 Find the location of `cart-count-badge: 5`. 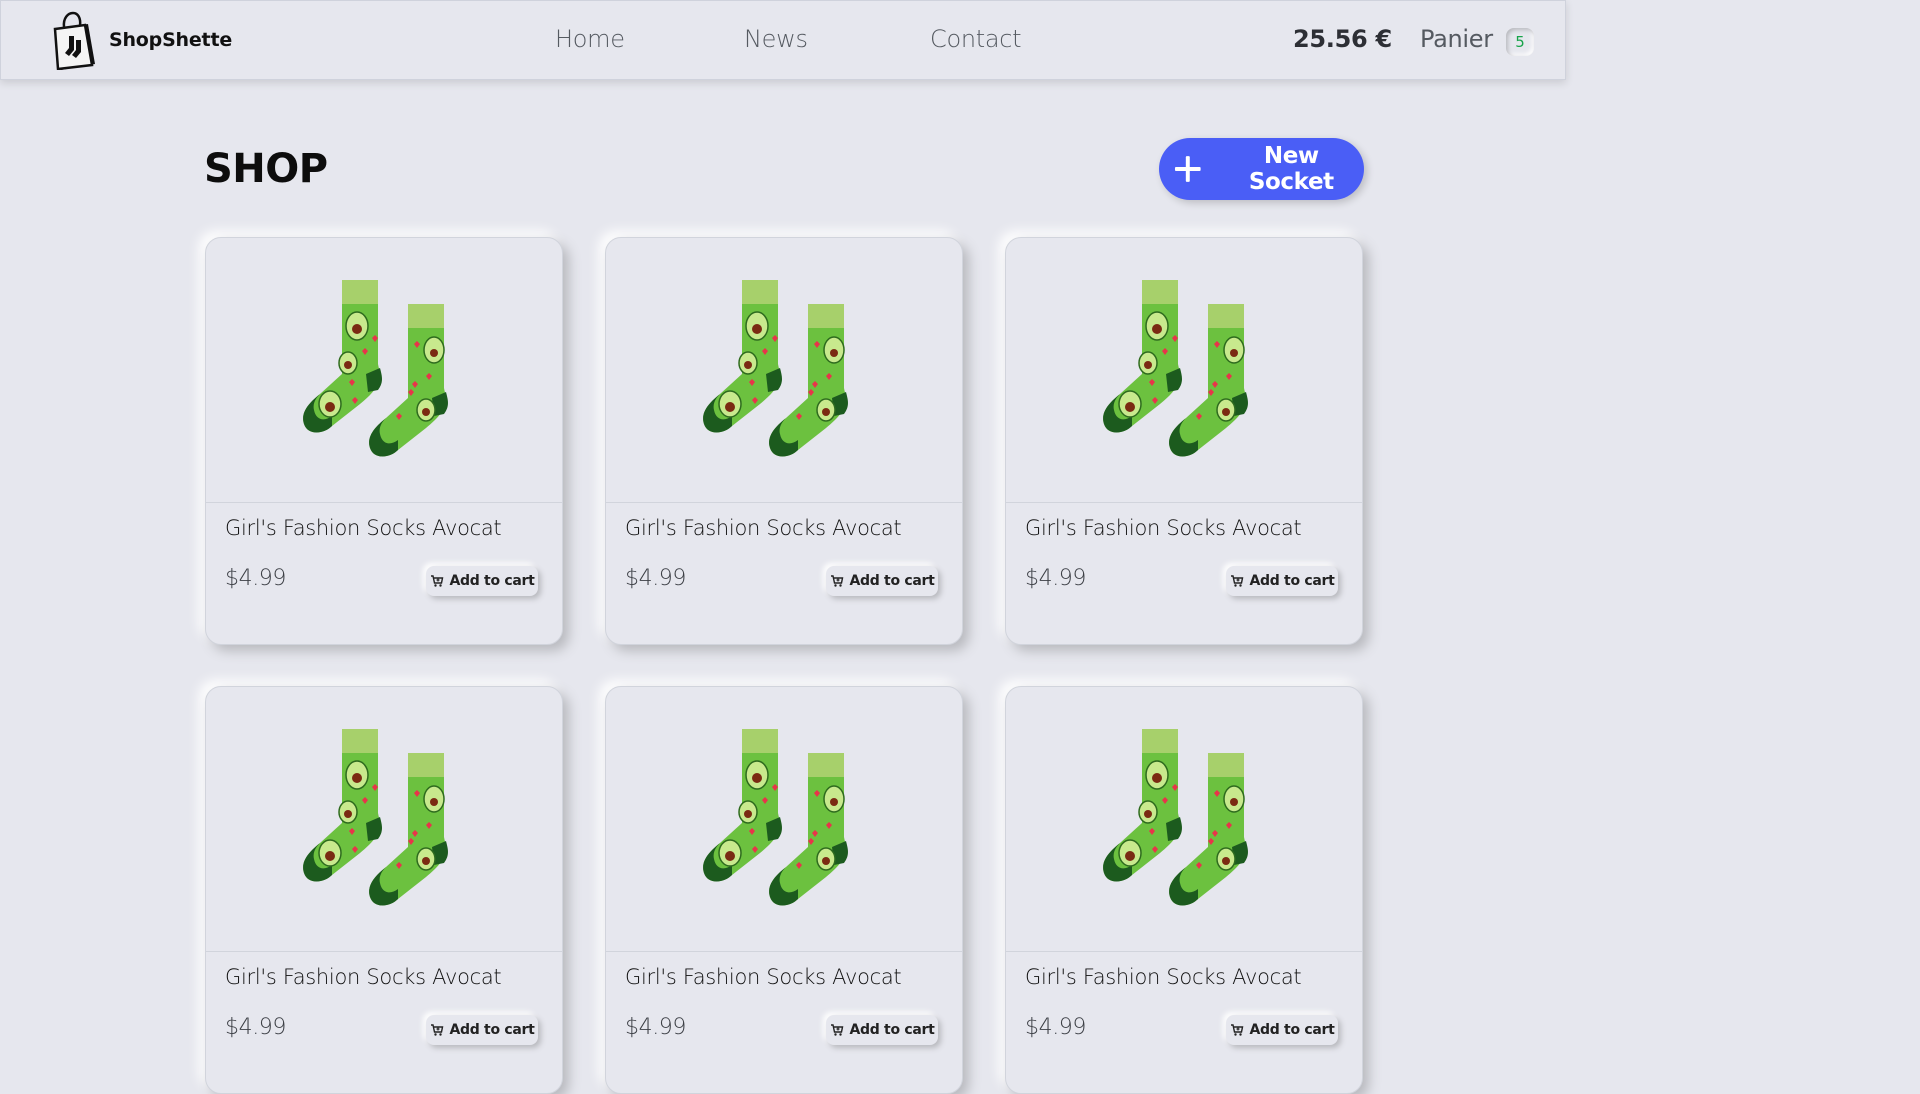

cart-count-badge: 5 is located at coordinates (1520, 42).